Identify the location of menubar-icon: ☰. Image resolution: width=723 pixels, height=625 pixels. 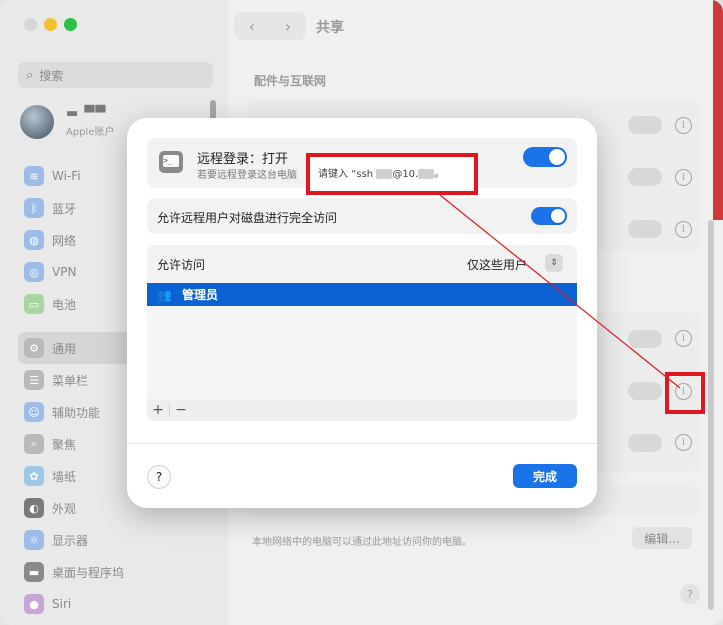
(34, 380).